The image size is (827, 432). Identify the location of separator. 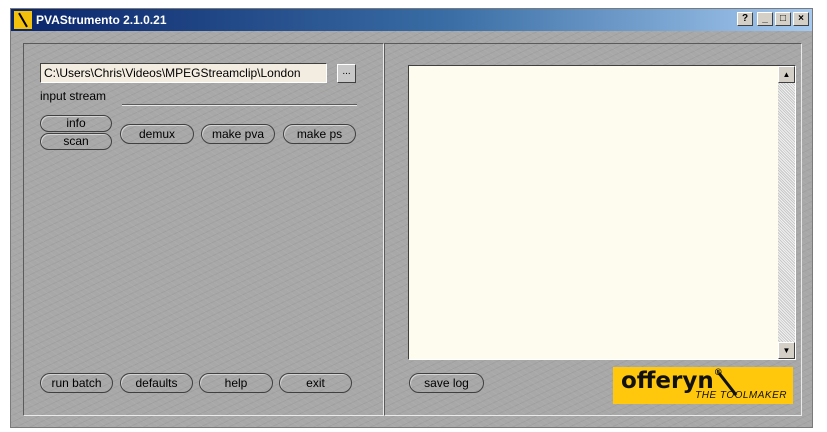
(239, 105).